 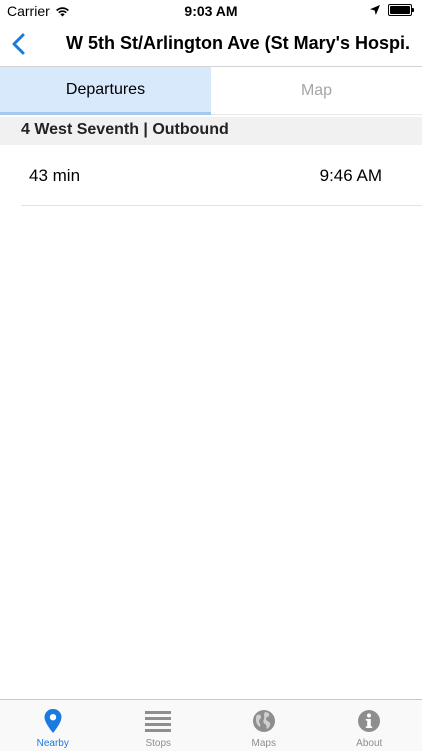 What do you see at coordinates (400, 10) in the screenshot?
I see `battery-icon` at bounding box center [400, 10].